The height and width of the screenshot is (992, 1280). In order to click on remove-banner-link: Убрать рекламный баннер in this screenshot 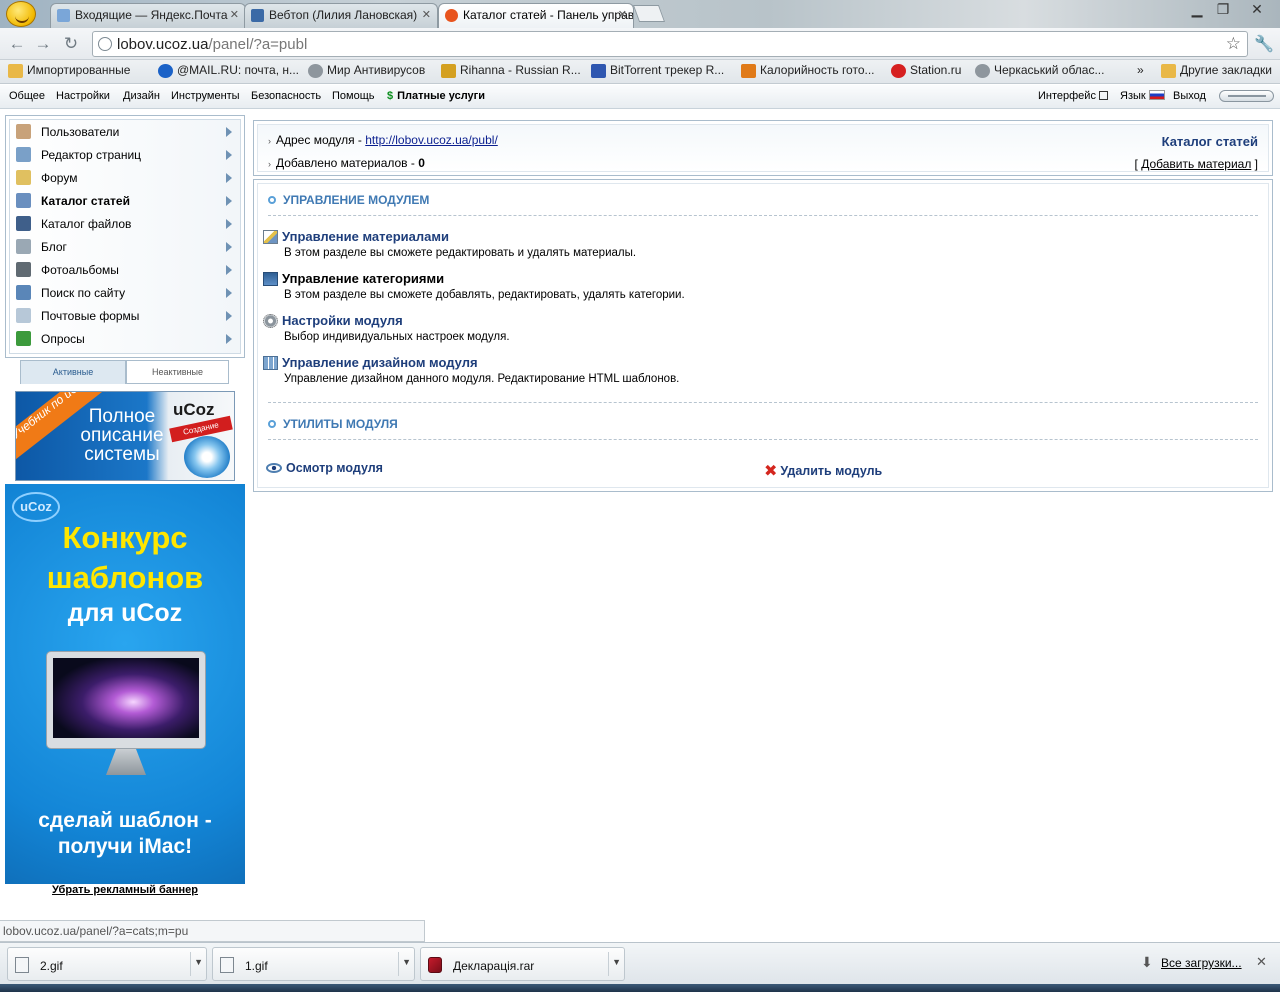, I will do `click(125, 890)`.